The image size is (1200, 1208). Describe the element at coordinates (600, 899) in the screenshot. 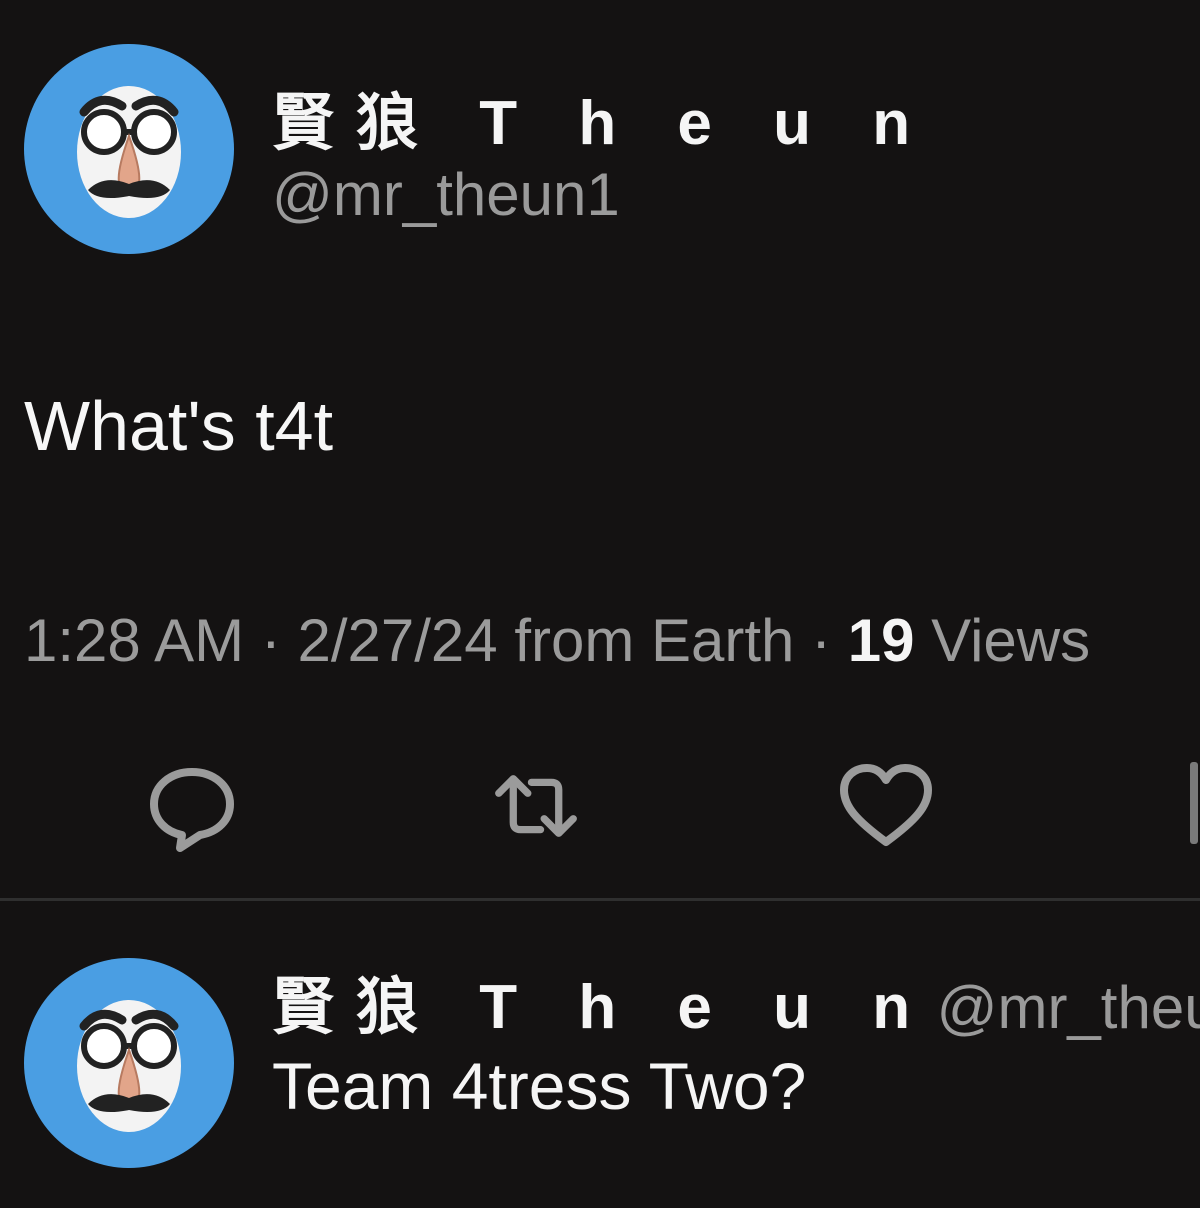

I see `divider` at that location.